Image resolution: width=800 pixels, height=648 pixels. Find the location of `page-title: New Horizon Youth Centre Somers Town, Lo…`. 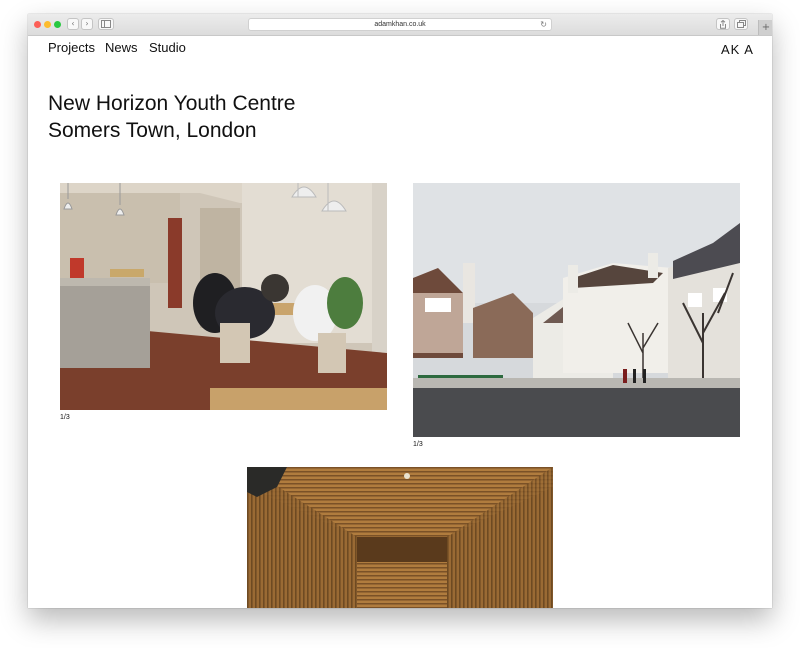

page-title: New Horizon Youth Centre Somers Town, Lo… is located at coordinates (171, 117).